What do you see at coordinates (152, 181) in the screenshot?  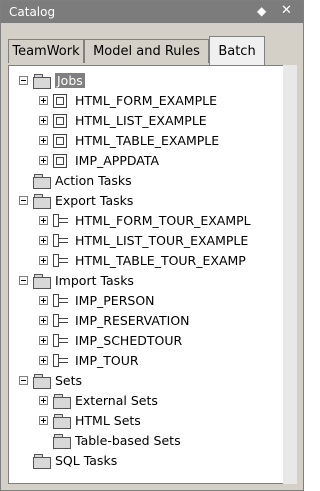 I see `tree-row: Action Tasks` at bounding box center [152, 181].